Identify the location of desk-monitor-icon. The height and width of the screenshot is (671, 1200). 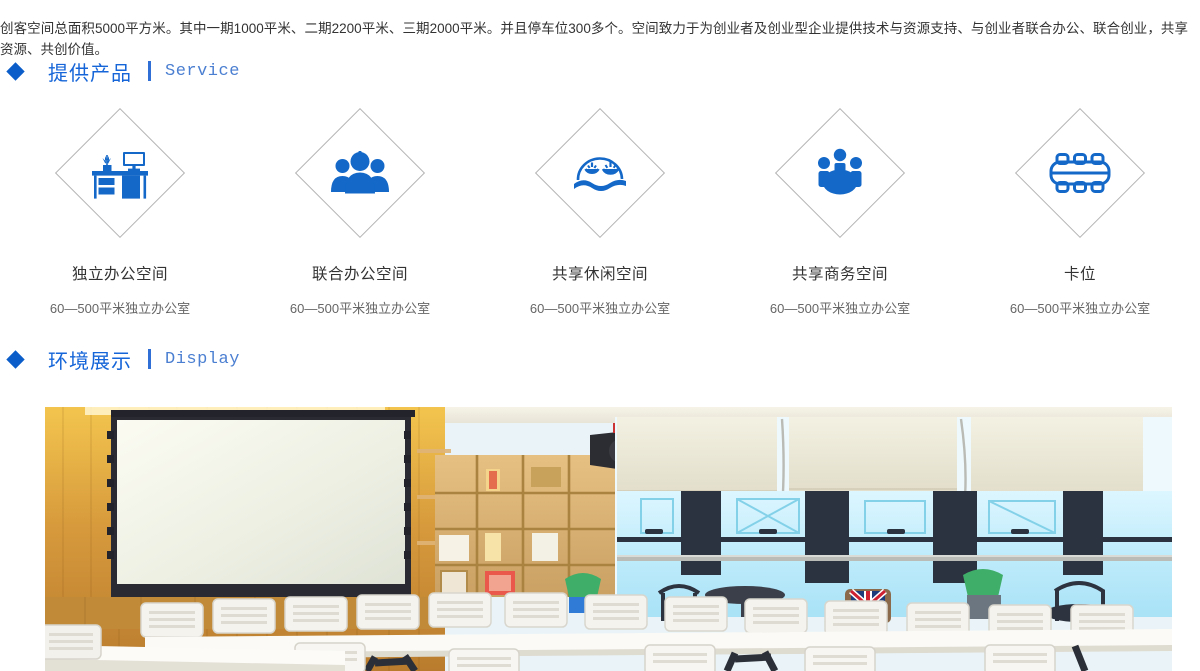
(120, 173).